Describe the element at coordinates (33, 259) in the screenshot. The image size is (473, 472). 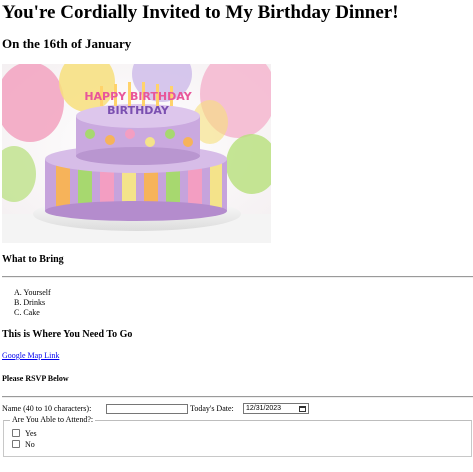
I see `what-to-bring-heading: What to Bring` at that location.